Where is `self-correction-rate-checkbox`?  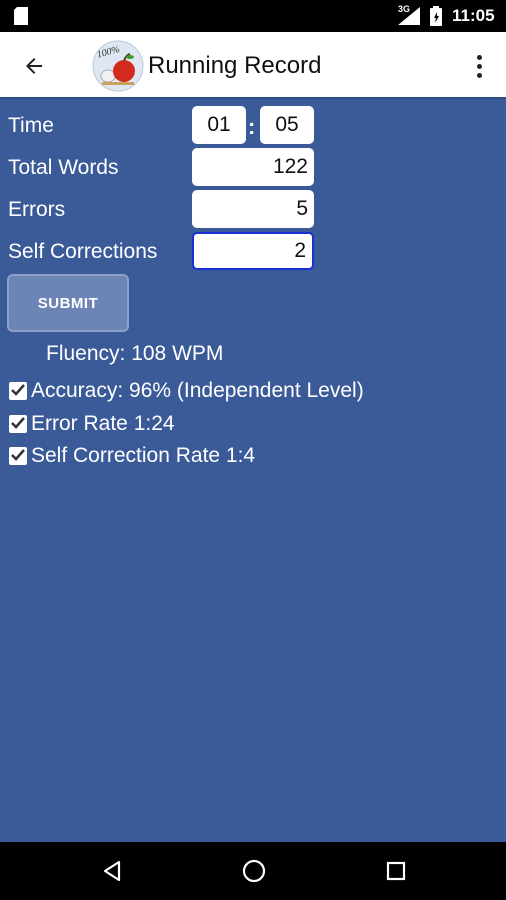
self-correction-rate-checkbox is located at coordinates (18, 456).